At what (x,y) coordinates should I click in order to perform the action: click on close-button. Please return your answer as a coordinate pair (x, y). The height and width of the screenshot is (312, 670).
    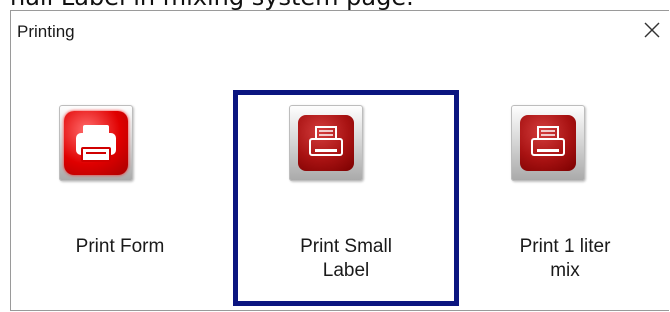
    Looking at the image, I should click on (652, 30).